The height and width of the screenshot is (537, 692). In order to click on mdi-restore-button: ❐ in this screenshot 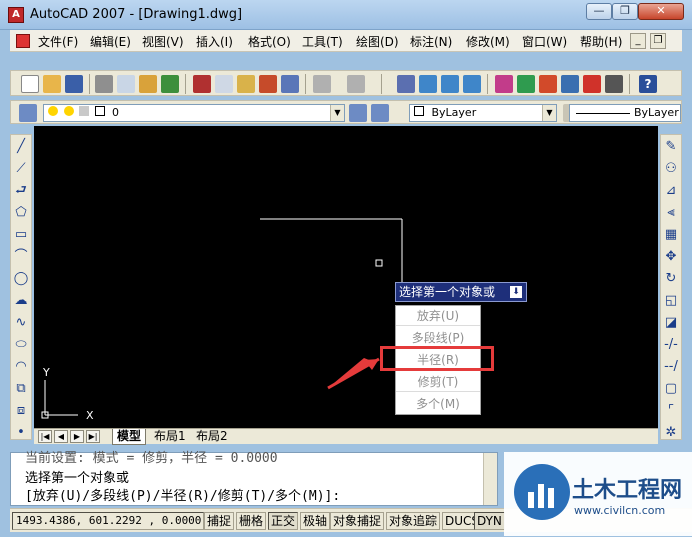, I will do `click(658, 41)`.